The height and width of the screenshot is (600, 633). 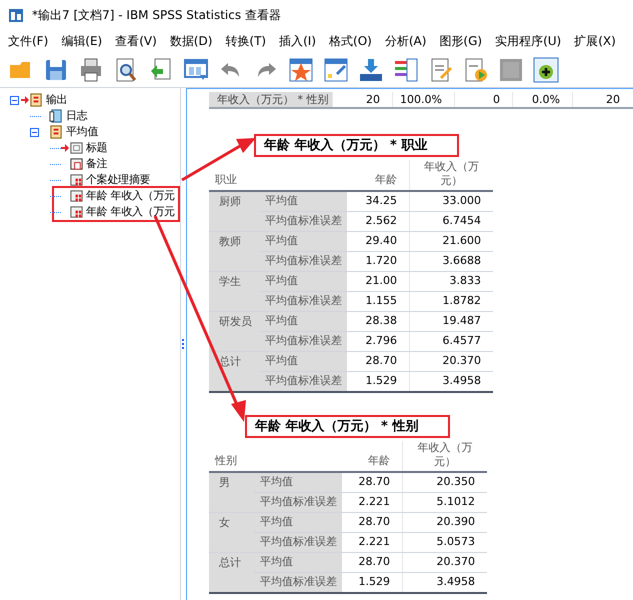 What do you see at coordinates (97, 164) in the screenshot?
I see `tree-item: 备注` at bounding box center [97, 164].